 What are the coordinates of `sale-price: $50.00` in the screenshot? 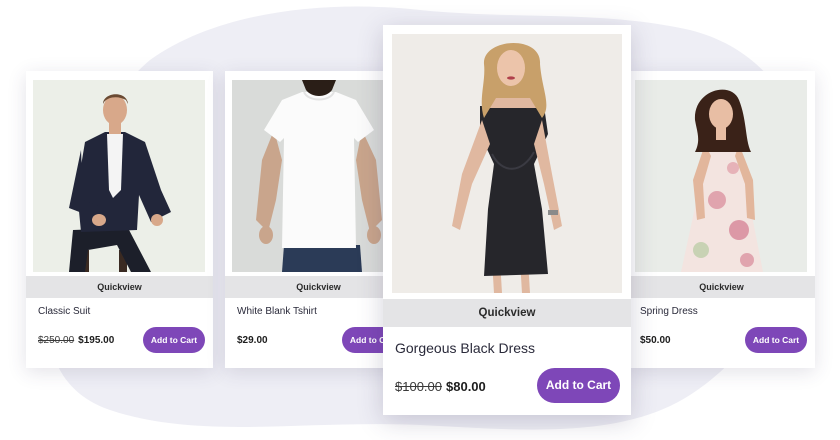 It's located at (655, 340).